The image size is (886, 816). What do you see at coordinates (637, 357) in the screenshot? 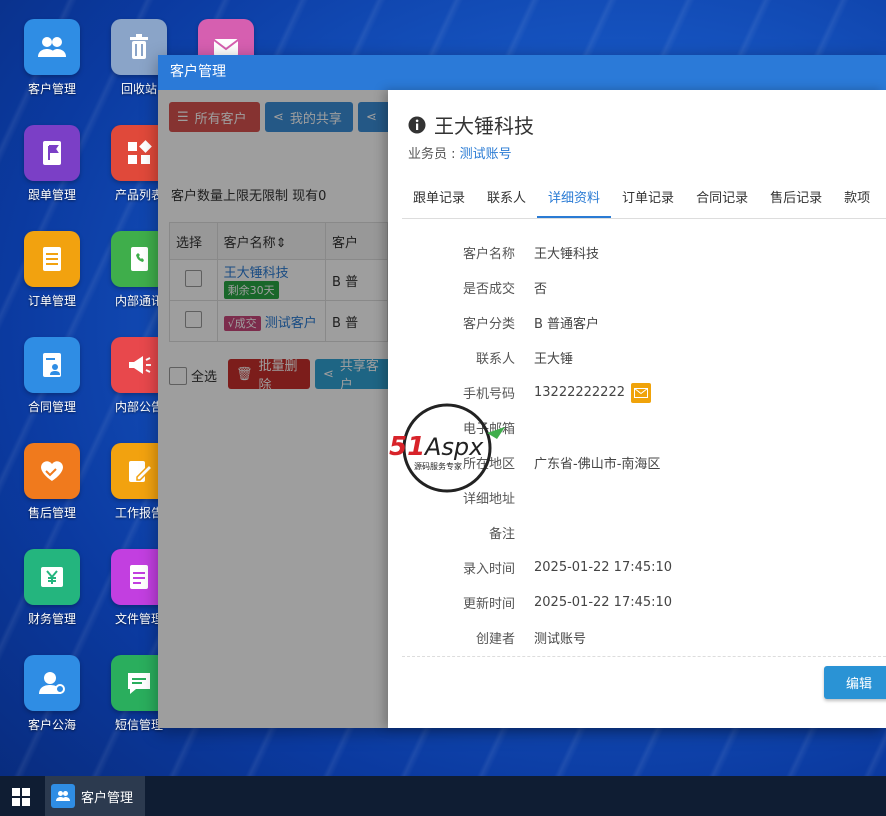
I see `field-row: 联系人 王大锤` at bounding box center [637, 357].